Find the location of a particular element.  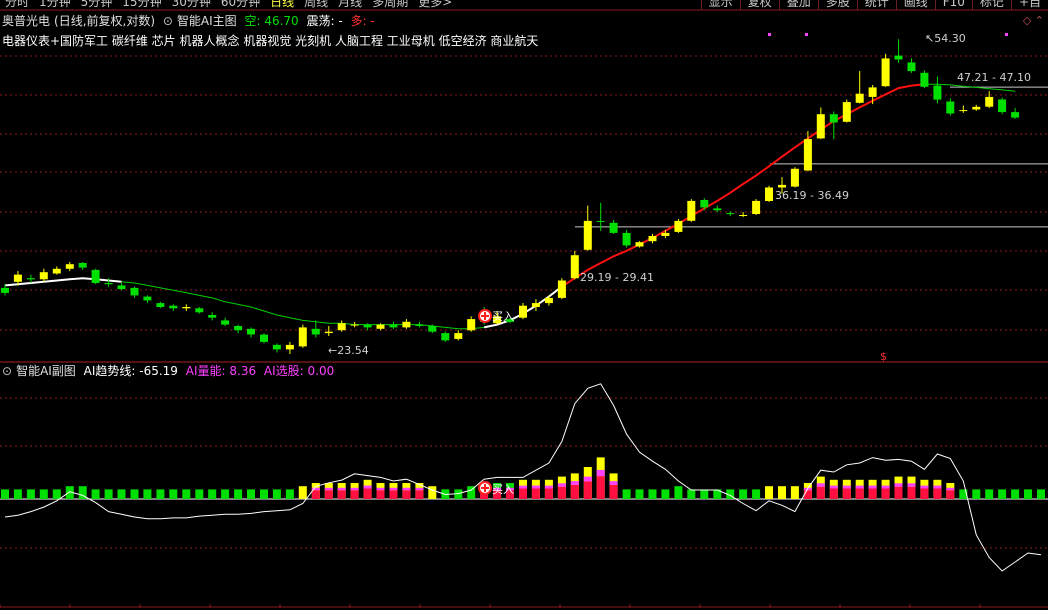

main-indicator-name: 智能AI主图 is located at coordinates (207, 21).